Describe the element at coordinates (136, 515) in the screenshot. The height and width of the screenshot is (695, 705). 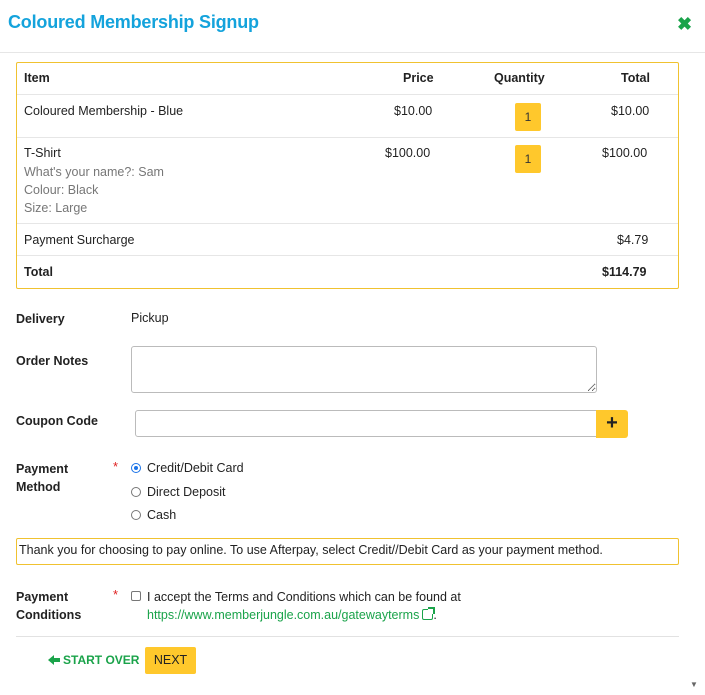
I see `radio-cash` at that location.